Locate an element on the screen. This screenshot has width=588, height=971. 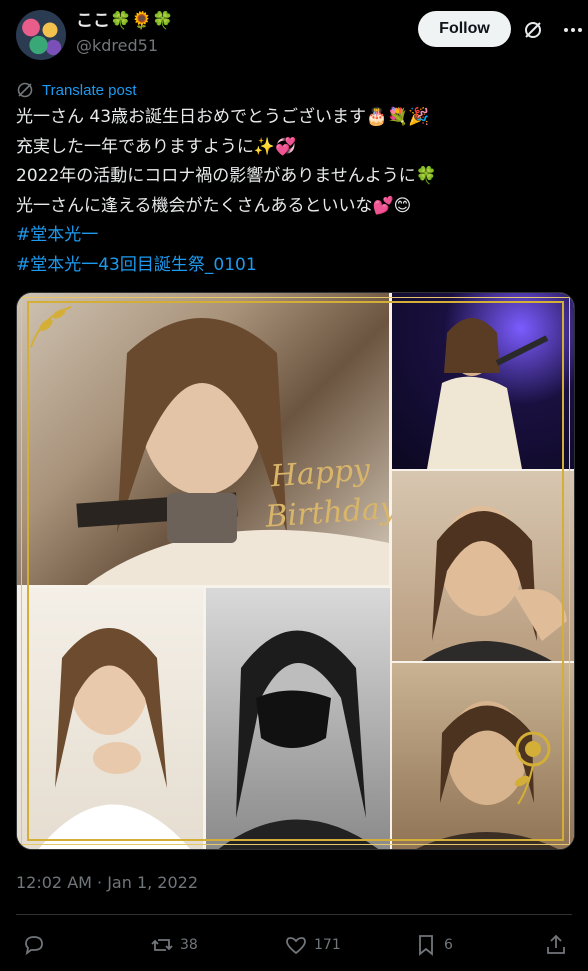
thinking-illustration is located at coordinates (114, 738).